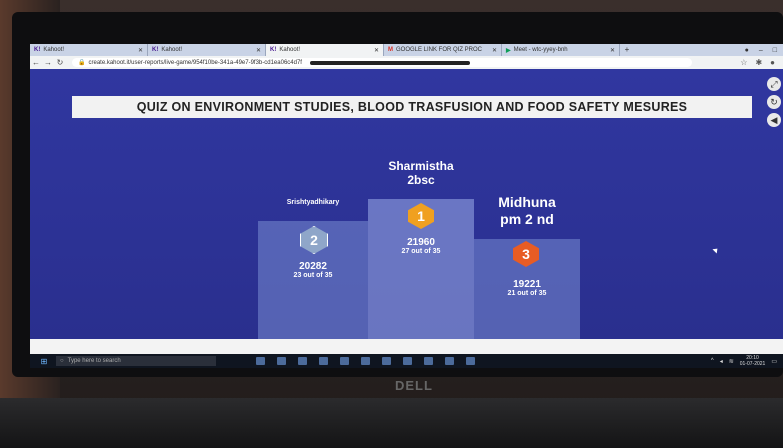  What do you see at coordinates (302, 361) in the screenshot?
I see `file-explorer-icon` at bounding box center [302, 361].